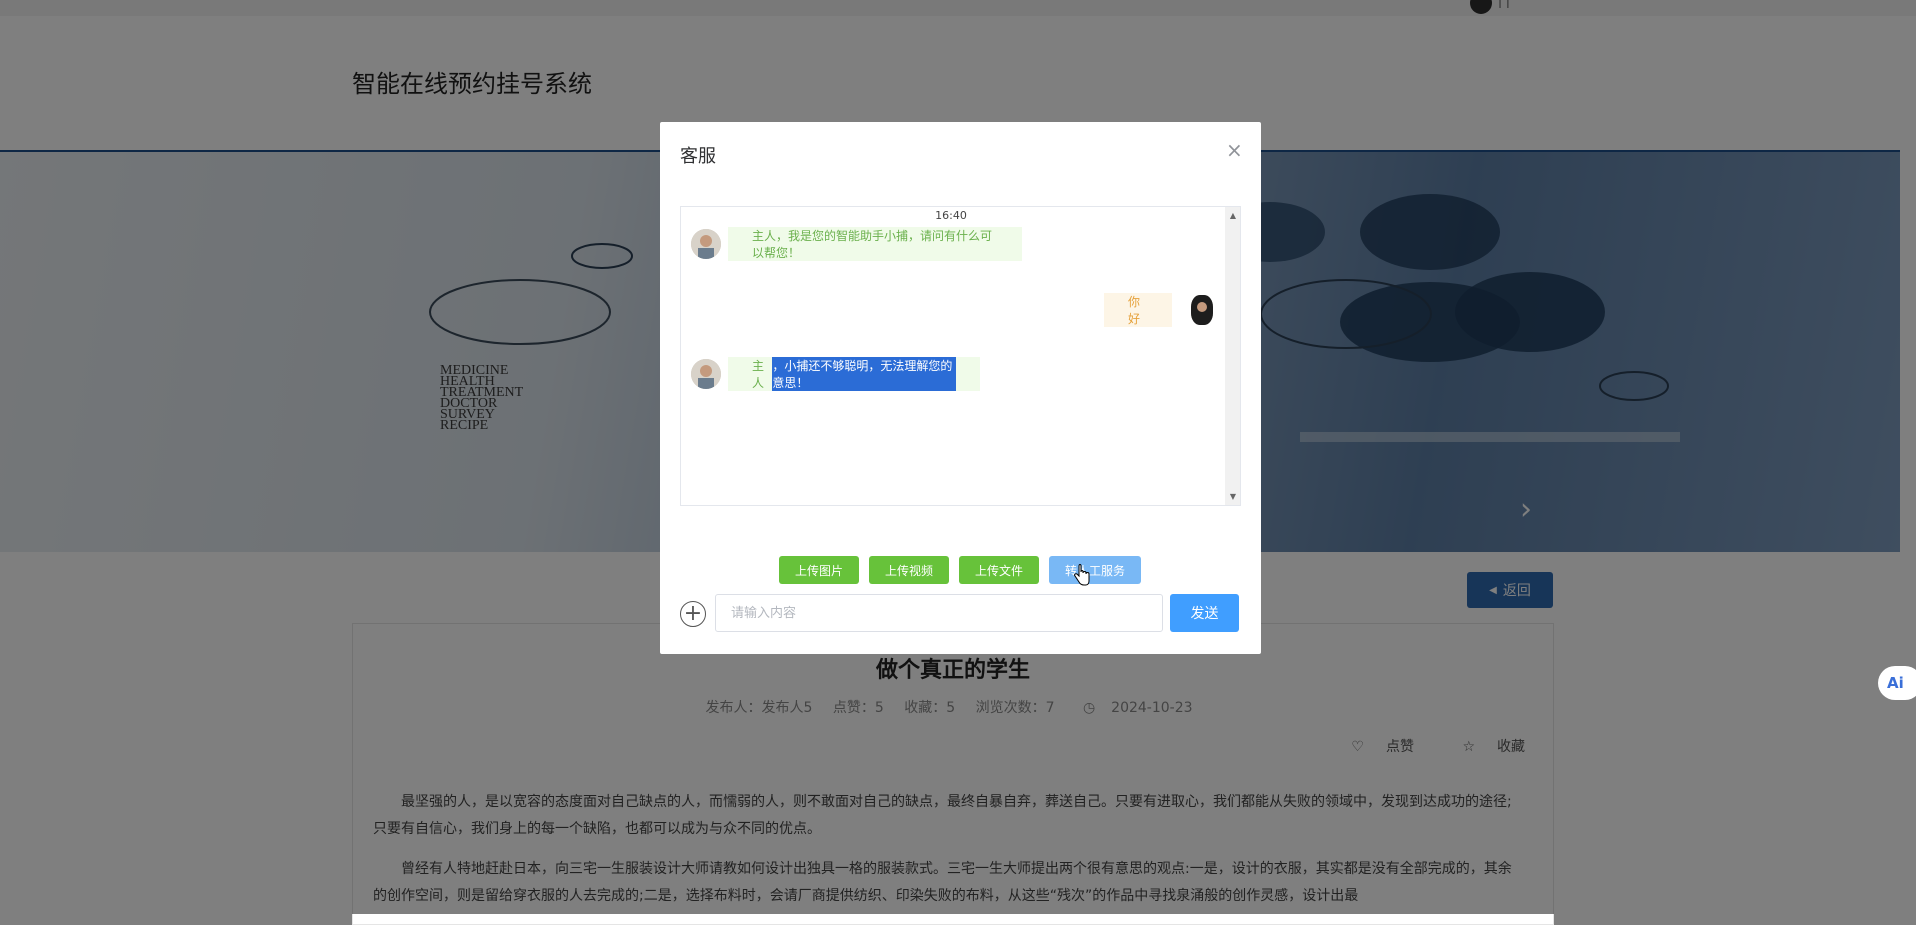  I want to click on hand-cursor-icon, so click(1082, 575).